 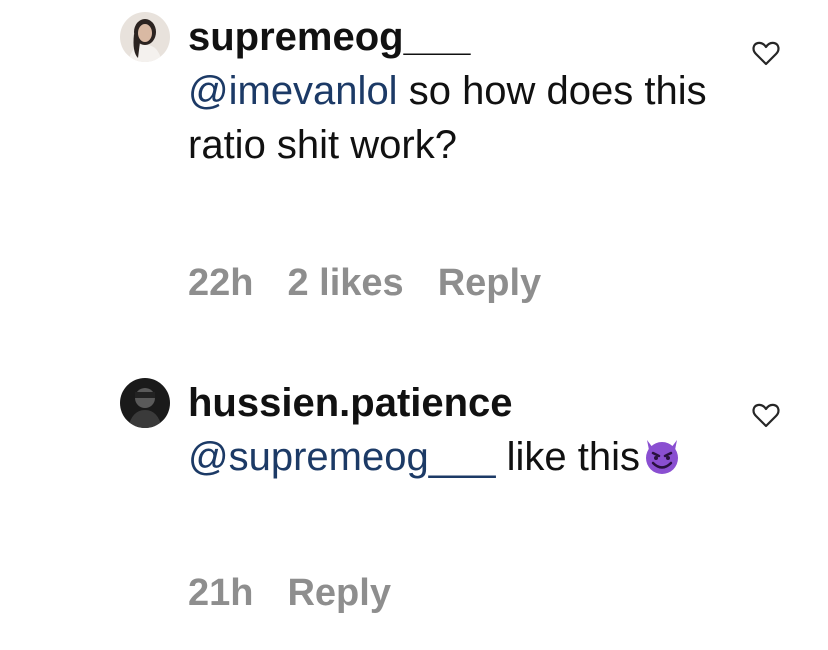 I want to click on comment-meta: 22h 2 likes Reply, so click(x=381, y=283).